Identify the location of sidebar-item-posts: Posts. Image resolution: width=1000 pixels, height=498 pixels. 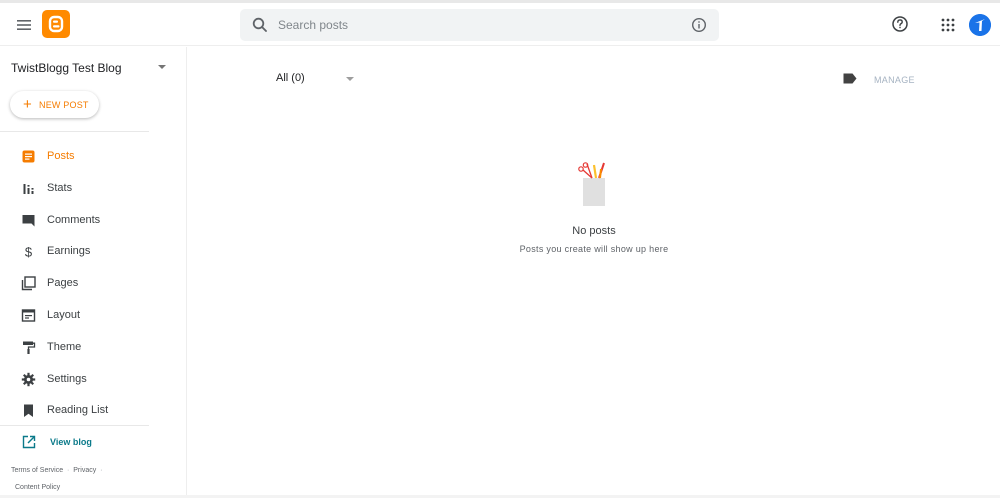
(93, 157).